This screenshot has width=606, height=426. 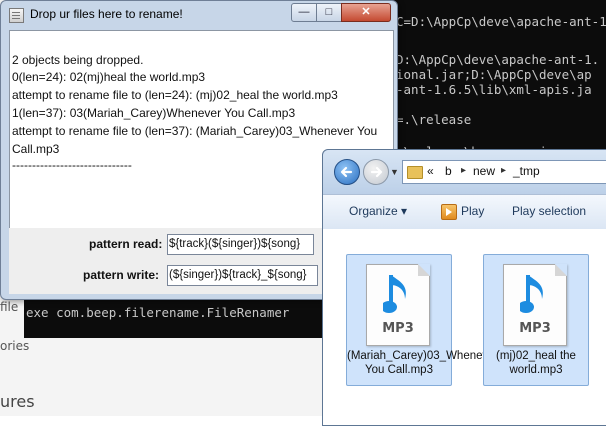 What do you see at coordinates (494, 89) in the screenshot?
I see `console-line: -ant-1.6.5\lib\xml-apis.ja` at bounding box center [494, 89].